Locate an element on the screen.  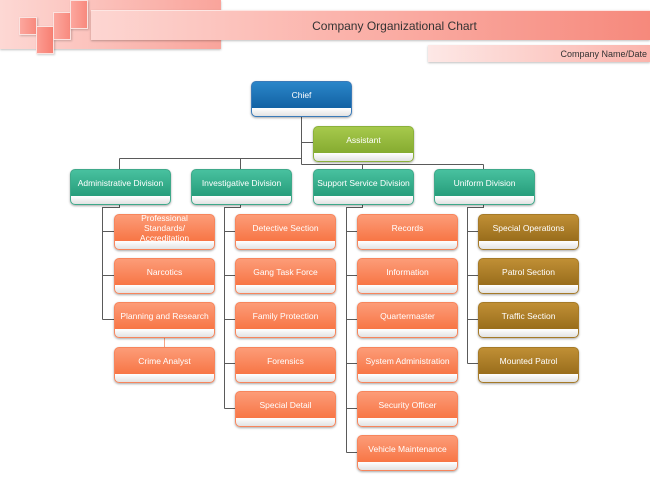
node-label: Mounted Patrol is located at coordinates (528, 361).